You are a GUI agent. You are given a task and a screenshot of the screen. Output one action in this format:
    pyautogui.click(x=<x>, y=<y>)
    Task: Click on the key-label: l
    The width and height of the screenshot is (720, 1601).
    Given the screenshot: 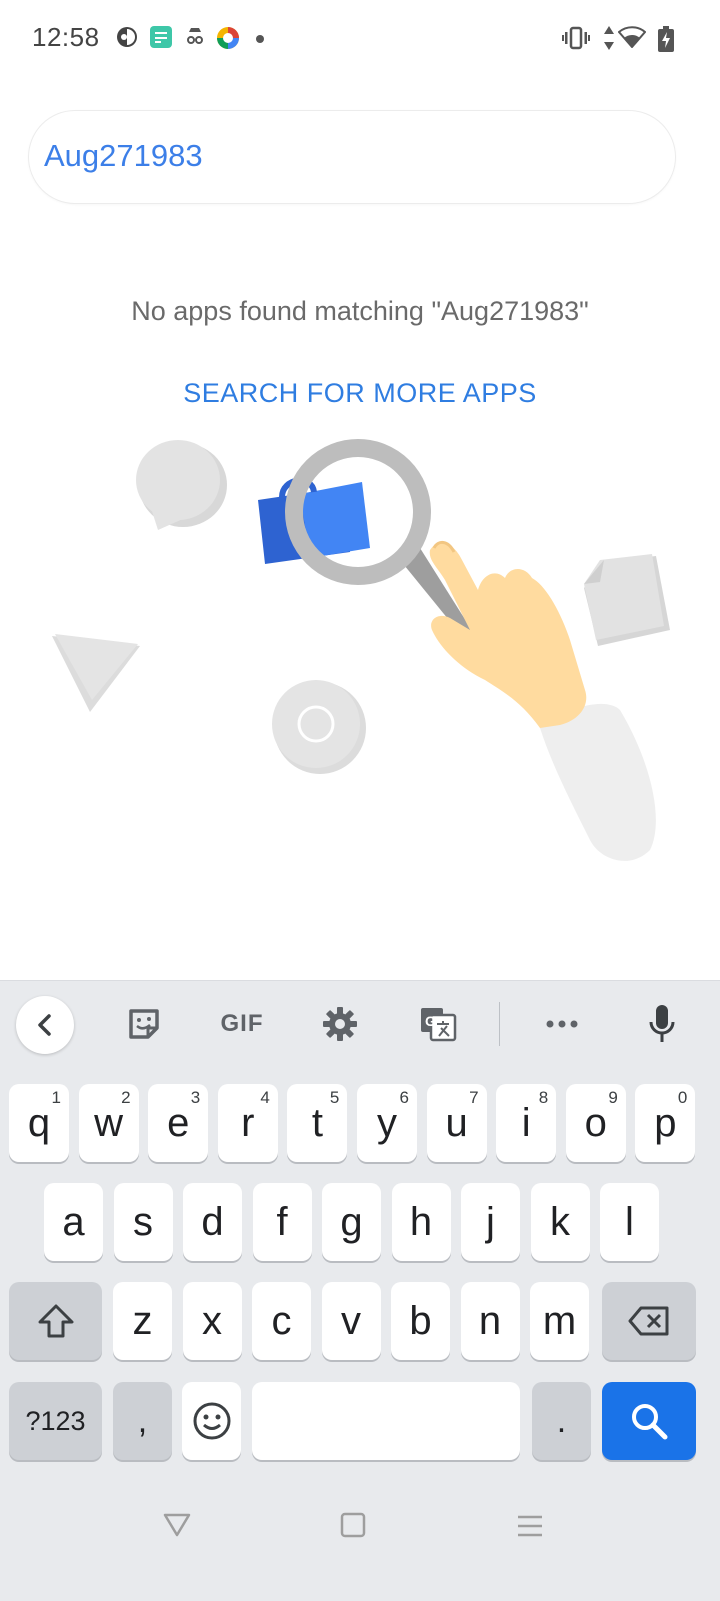 What is the action you would take?
    pyautogui.click(x=629, y=1222)
    